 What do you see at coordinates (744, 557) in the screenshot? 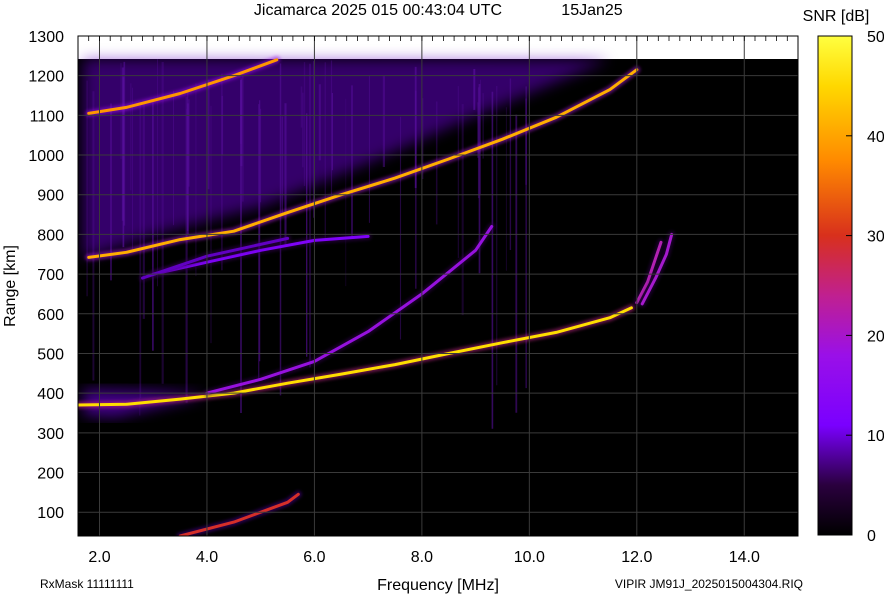
I see `x-tick-label: 14.0` at bounding box center [744, 557].